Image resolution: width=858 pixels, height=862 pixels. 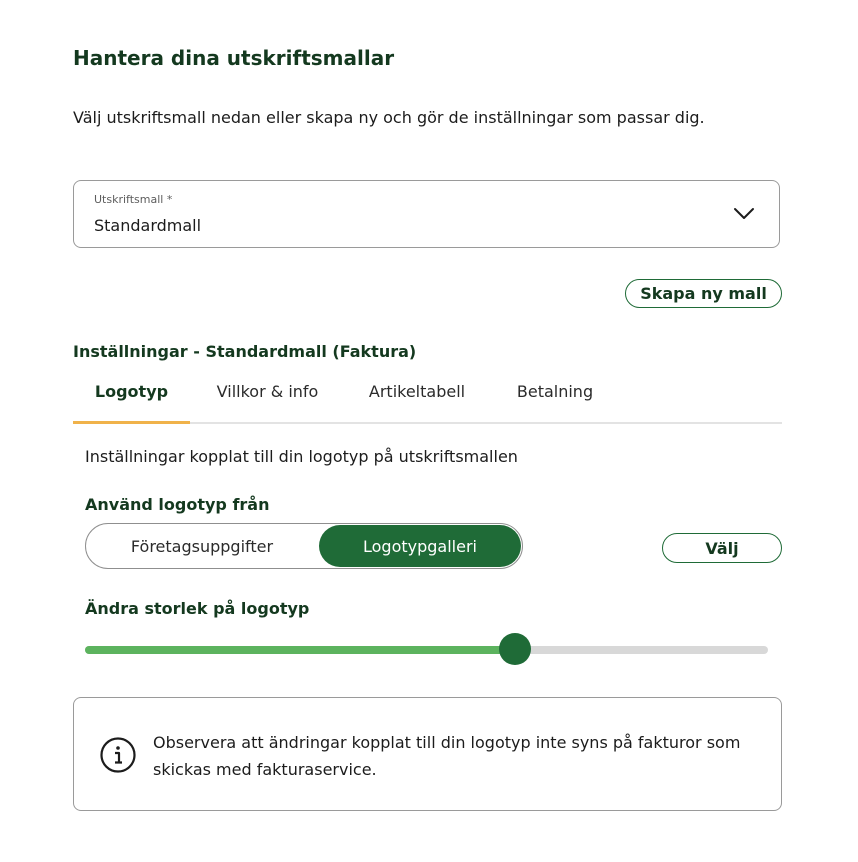 What do you see at coordinates (417, 397) in the screenshot?
I see `tab-artikeltabell: Artikeltabell` at bounding box center [417, 397].